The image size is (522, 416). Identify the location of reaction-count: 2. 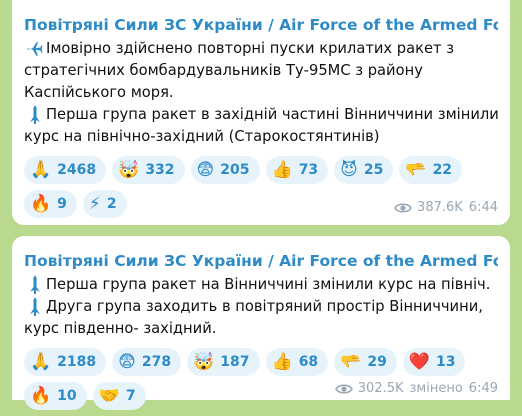
(111, 204).